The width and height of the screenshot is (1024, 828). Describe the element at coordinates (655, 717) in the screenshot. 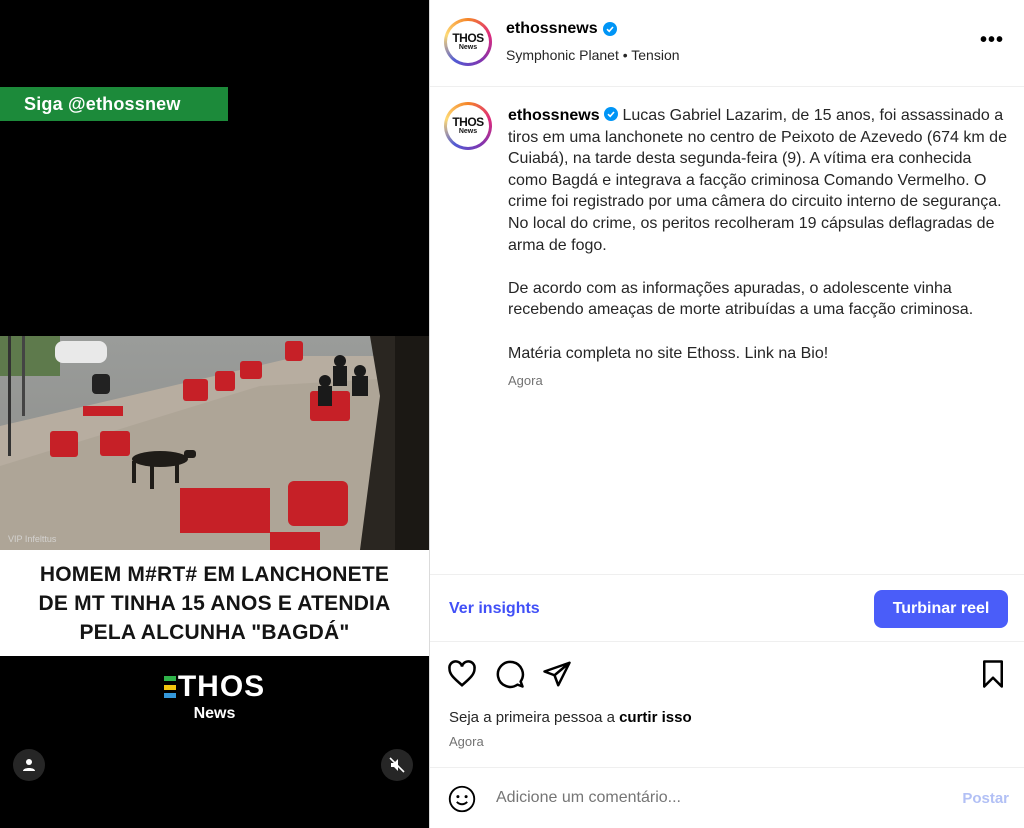

I see `like-this-link: curtir isso` at that location.